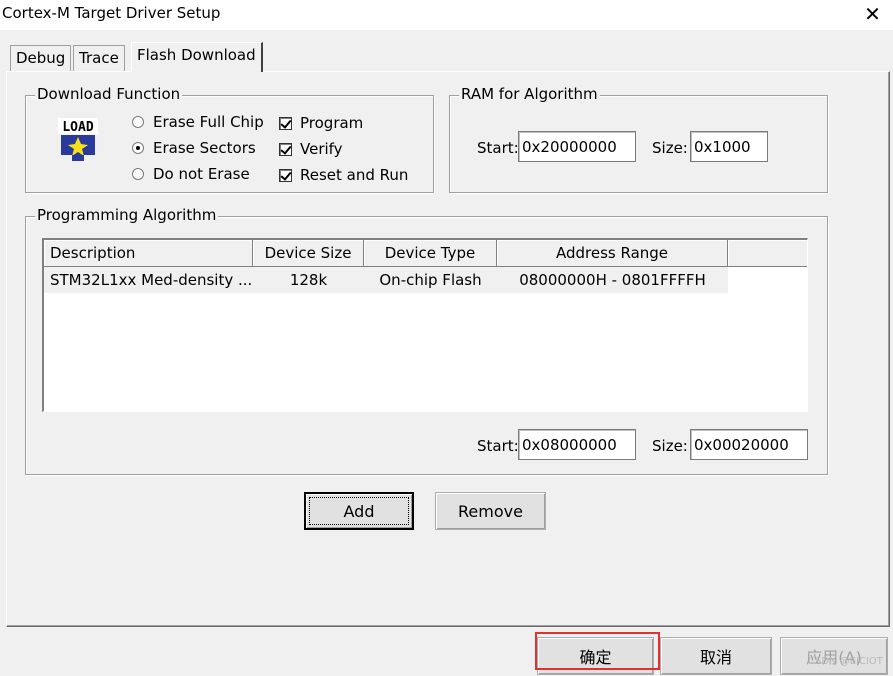 Image resolution: width=893 pixels, height=676 pixels. Describe the element at coordinates (595, 656) in the screenshot. I see `ok-button: 确定` at that location.